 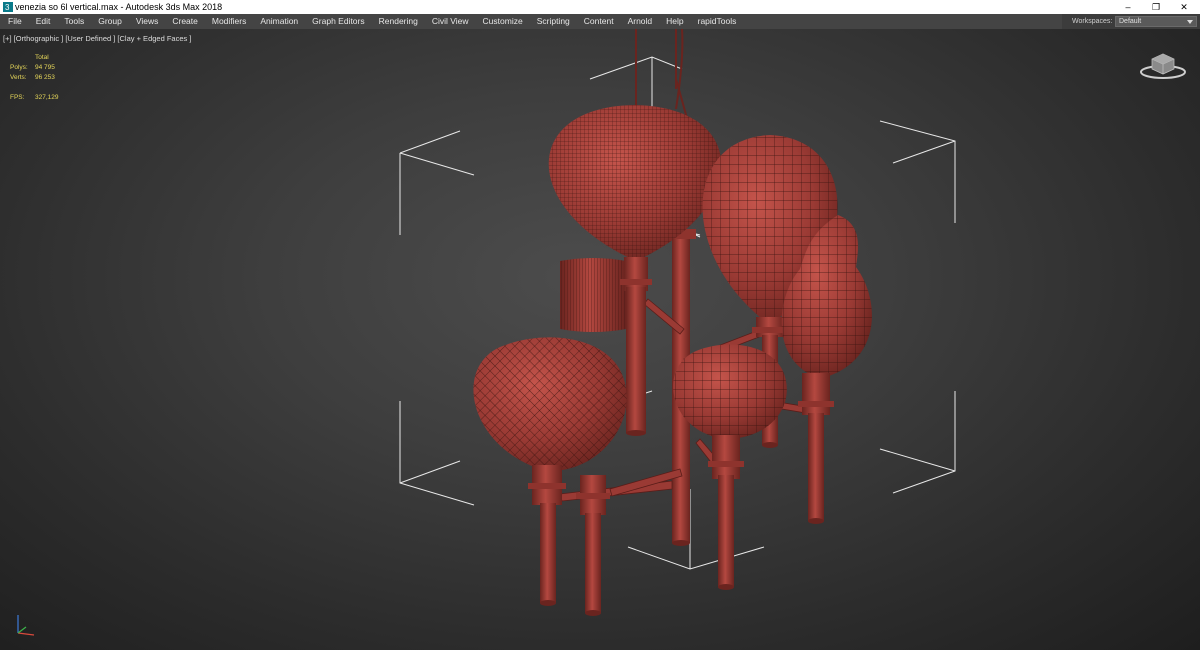 What do you see at coordinates (1156, 7) in the screenshot?
I see `maximize-button: ❐` at bounding box center [1156, 7].